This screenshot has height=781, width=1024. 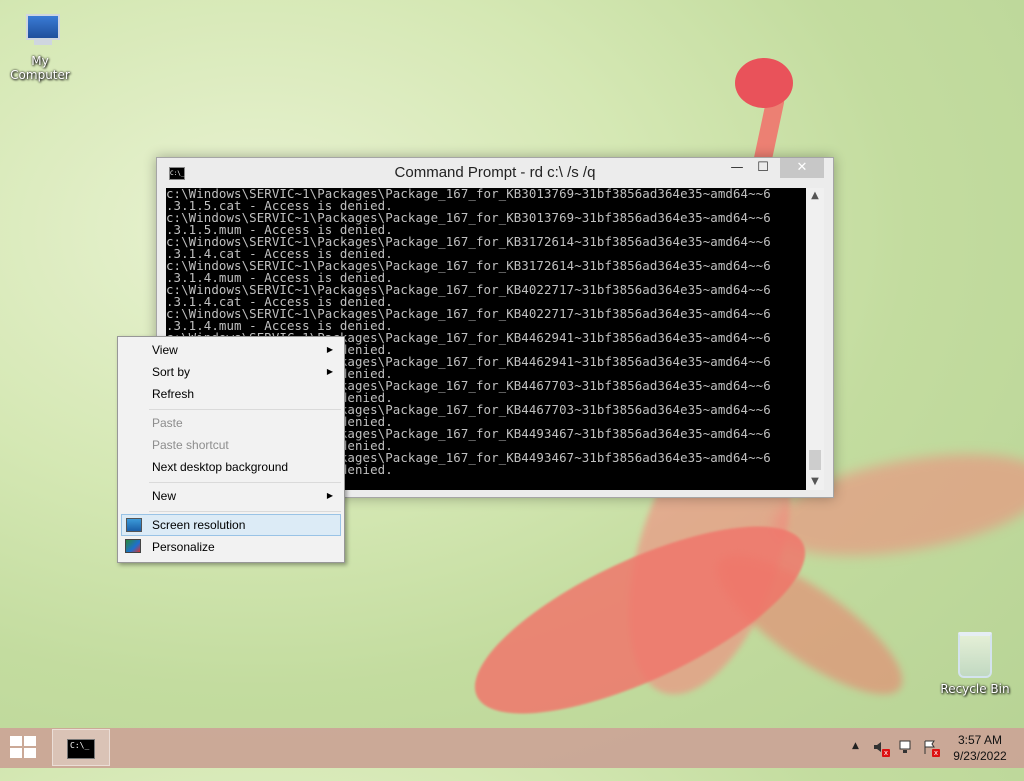 I want to click on recycle-bin-icon, so click(x=975, y=655).